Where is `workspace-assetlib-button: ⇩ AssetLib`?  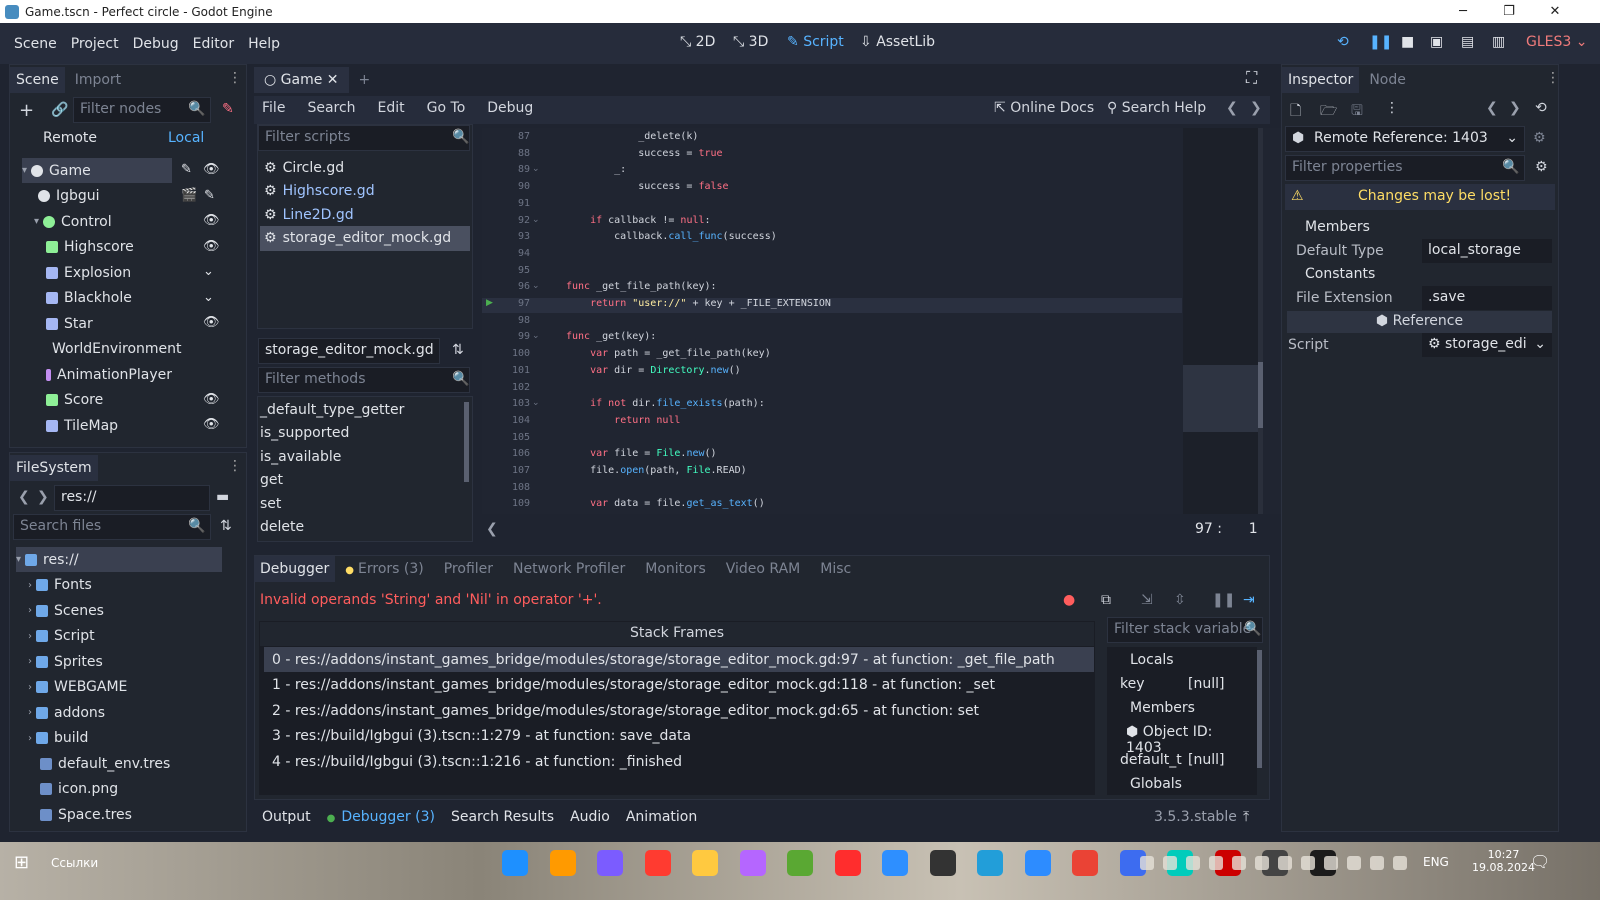
workspace-assetlib-button: ⇩ AssetLib is located at coordinates (897, 42).